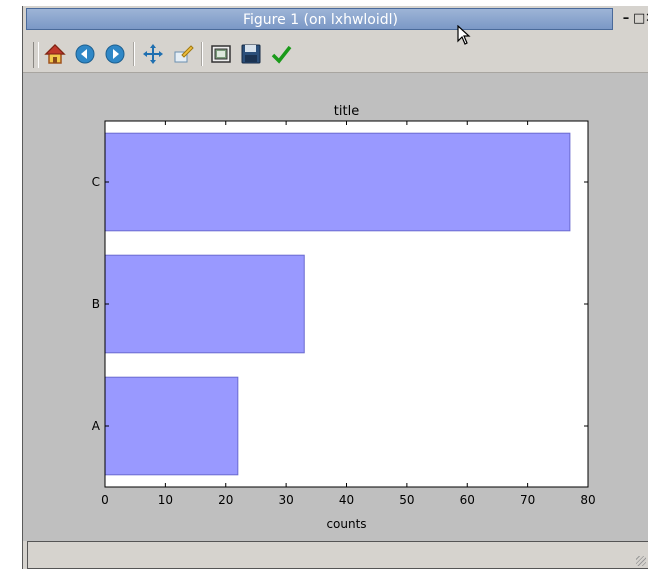 Image resolution: width=648 pixels, height=569 pixels. I want to click on navigation-toolbar, so click(335, 54).